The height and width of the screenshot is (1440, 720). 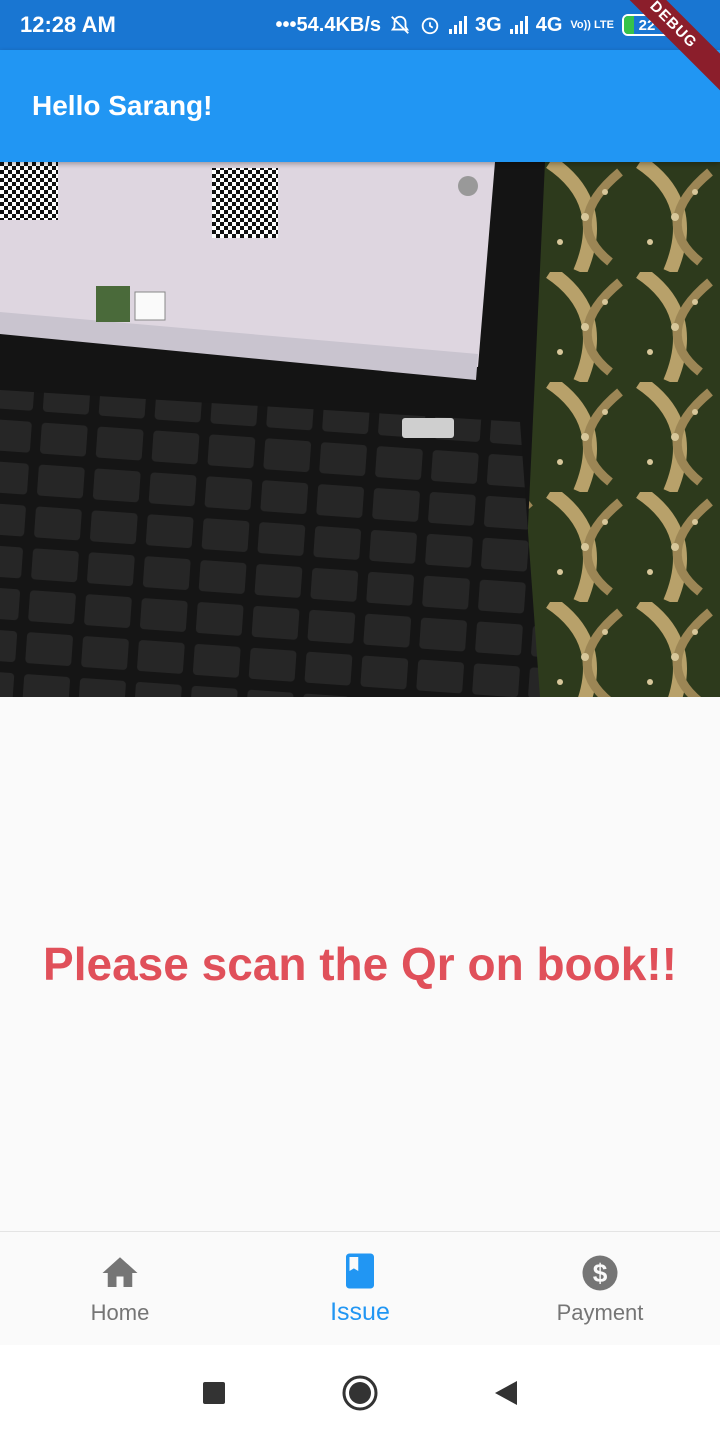 I want to click on page-title: Hello Sarang!, so click(x=122, y=105).